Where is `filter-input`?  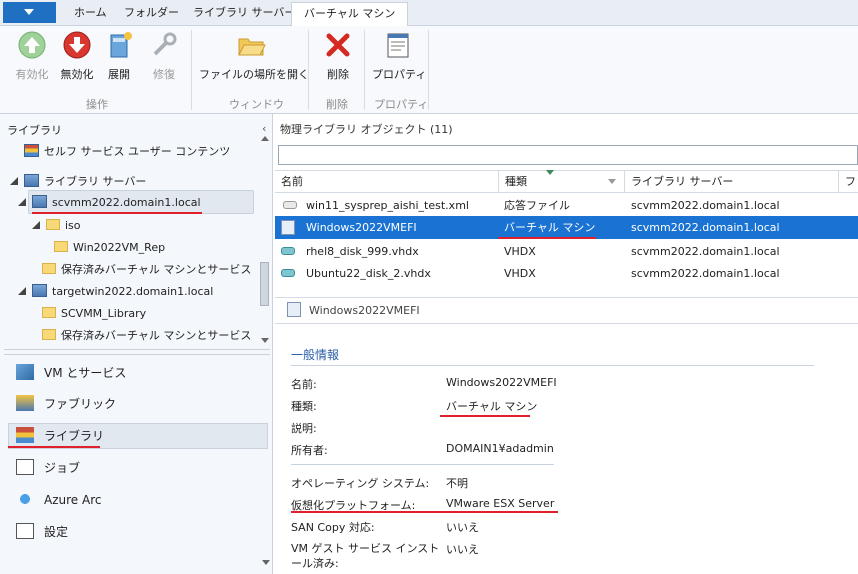 filter-input is located at coordinates (568, 155).